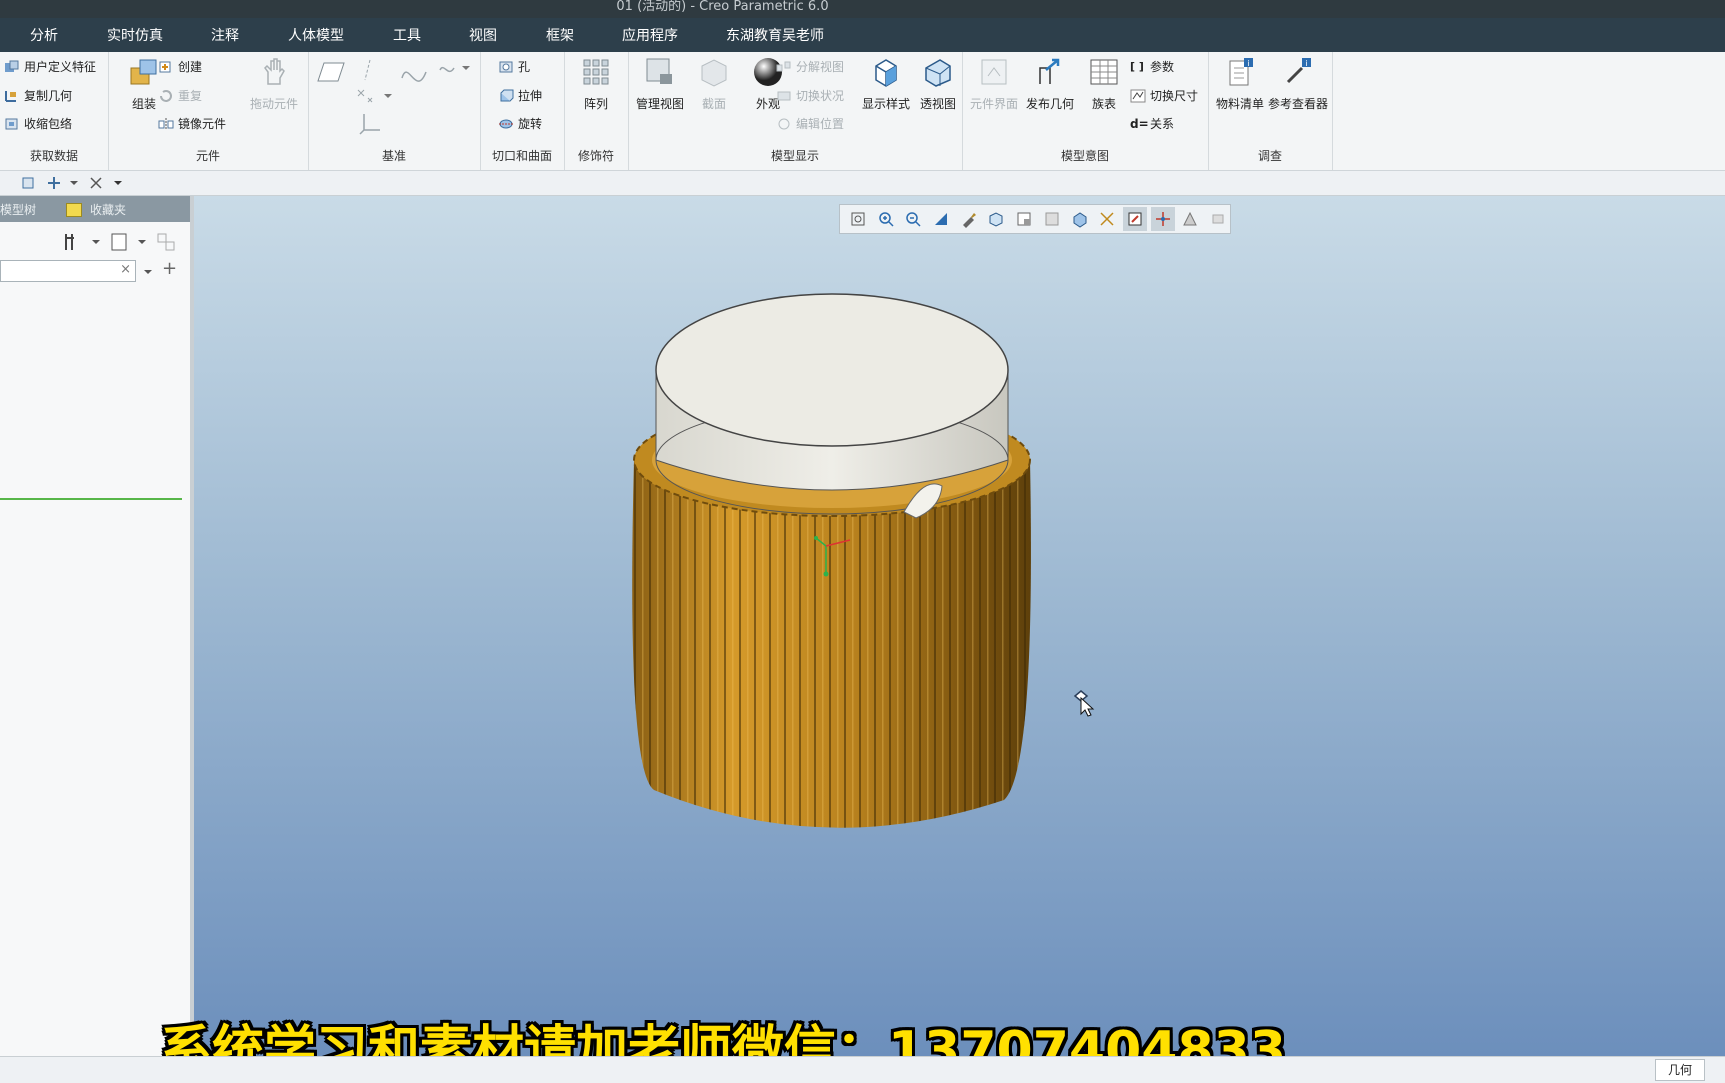 The height and width of the screenshot is (1083, 1725). What do you see at coordinates (38, 123) in the screenshot?
I see `shrinkwrap-button: 收缩包络` at bounding box center [38, 123].